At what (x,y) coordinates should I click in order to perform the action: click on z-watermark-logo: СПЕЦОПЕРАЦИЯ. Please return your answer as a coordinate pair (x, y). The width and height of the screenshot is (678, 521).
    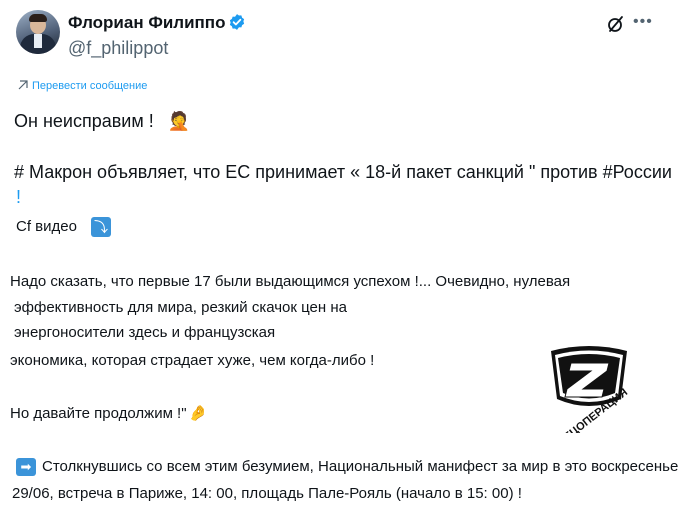
    Looking at the image, I should click on (589, 397).